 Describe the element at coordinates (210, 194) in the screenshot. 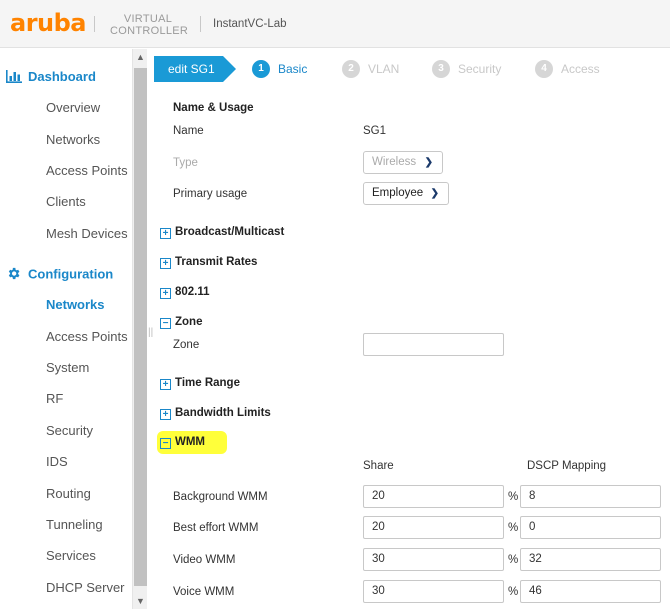

I see `primary-usage-label: Primary usage` at that location.